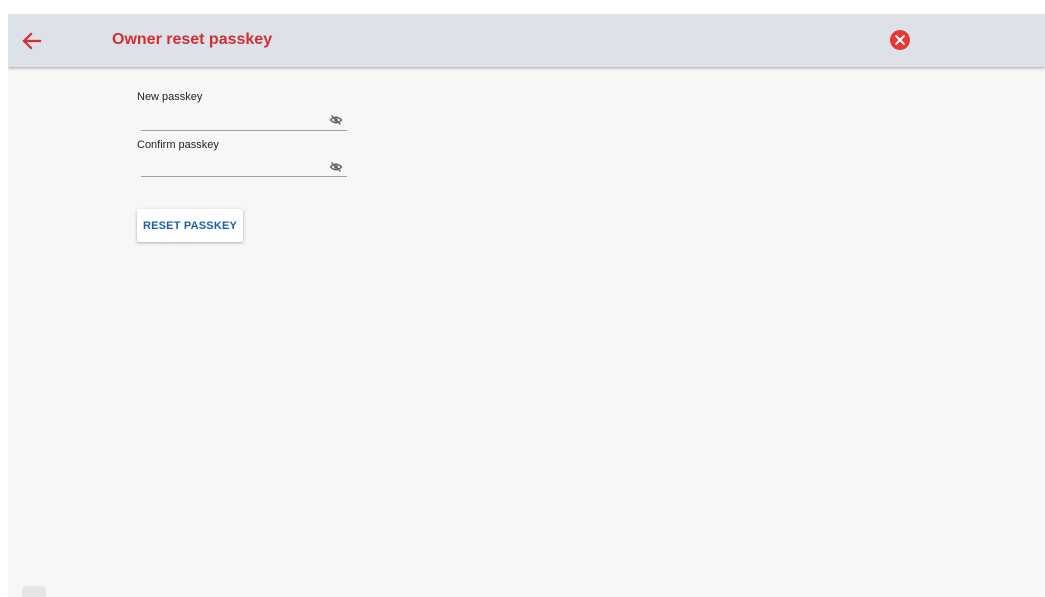 Image resolution: width=1045 pixels, height=597 pixels. I want to click on confirm-passkey-input, so click(231, 167).